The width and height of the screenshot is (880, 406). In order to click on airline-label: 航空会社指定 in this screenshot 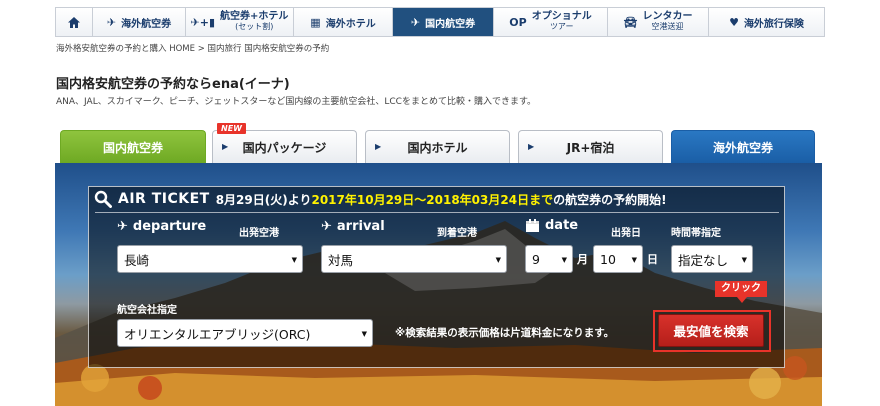, I will do `click(147, 310)`.